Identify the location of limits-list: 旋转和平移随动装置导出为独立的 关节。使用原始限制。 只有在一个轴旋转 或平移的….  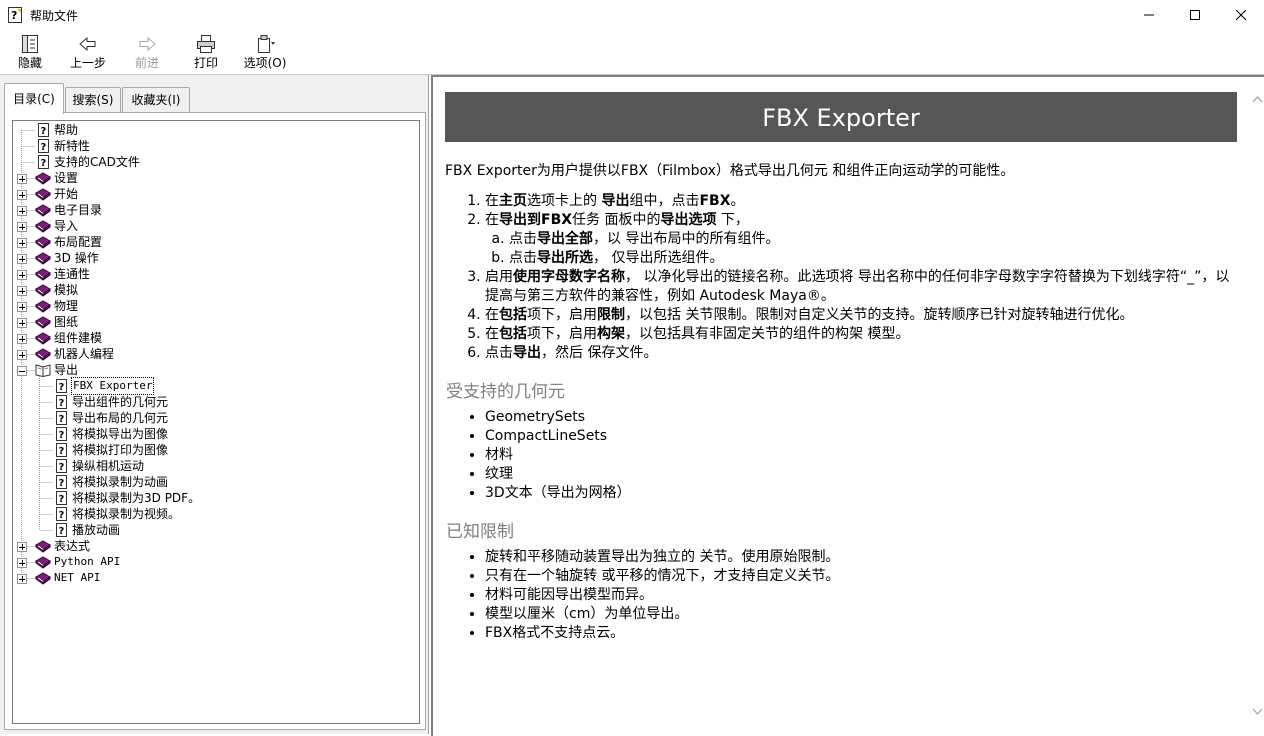
(841, 595).